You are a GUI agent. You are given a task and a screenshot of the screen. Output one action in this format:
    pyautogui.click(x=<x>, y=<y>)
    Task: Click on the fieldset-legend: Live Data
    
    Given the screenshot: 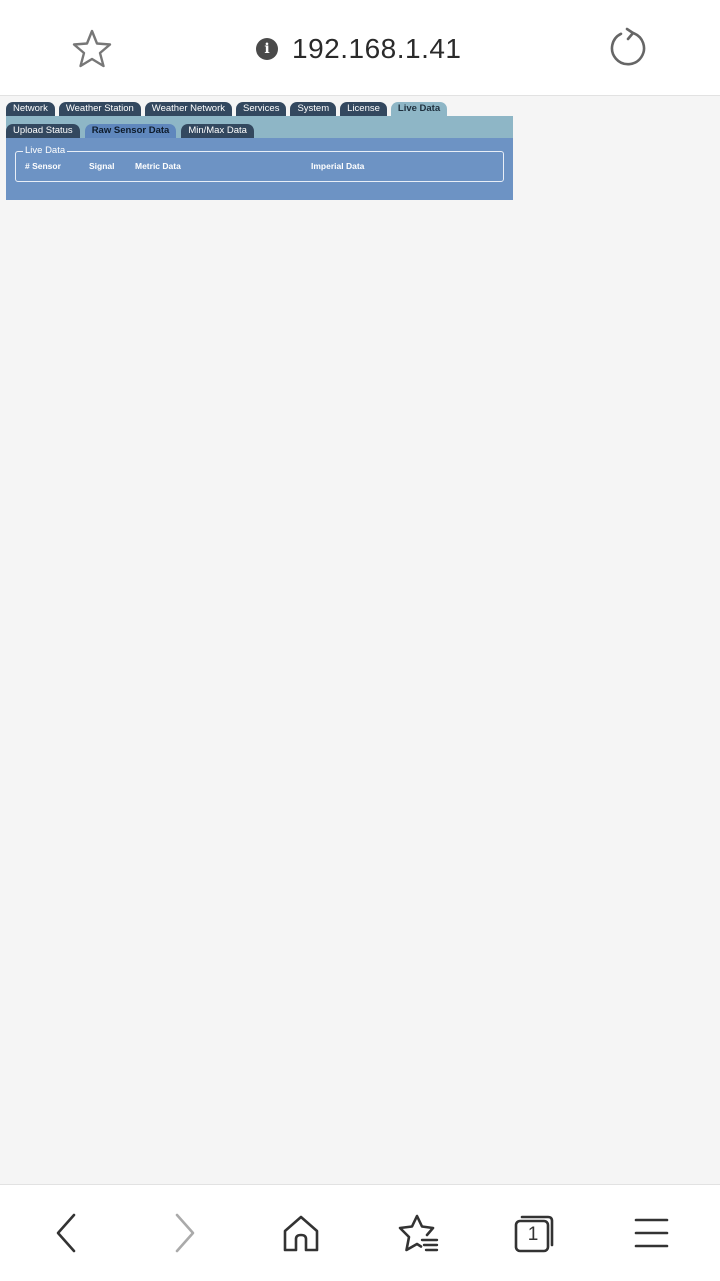 What is the action you would take?
    pyautogui.click(x=45, y=151)
    